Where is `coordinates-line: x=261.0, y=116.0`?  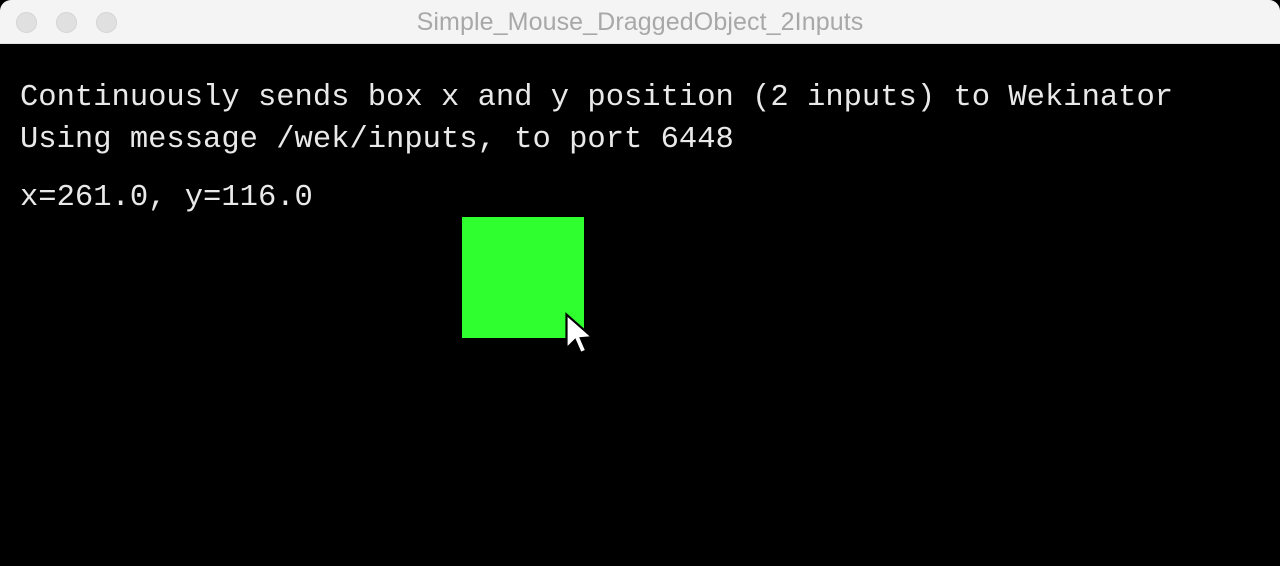
coordinates-line: x=261.0, y=116.0 is located at coordinates (166, 198).